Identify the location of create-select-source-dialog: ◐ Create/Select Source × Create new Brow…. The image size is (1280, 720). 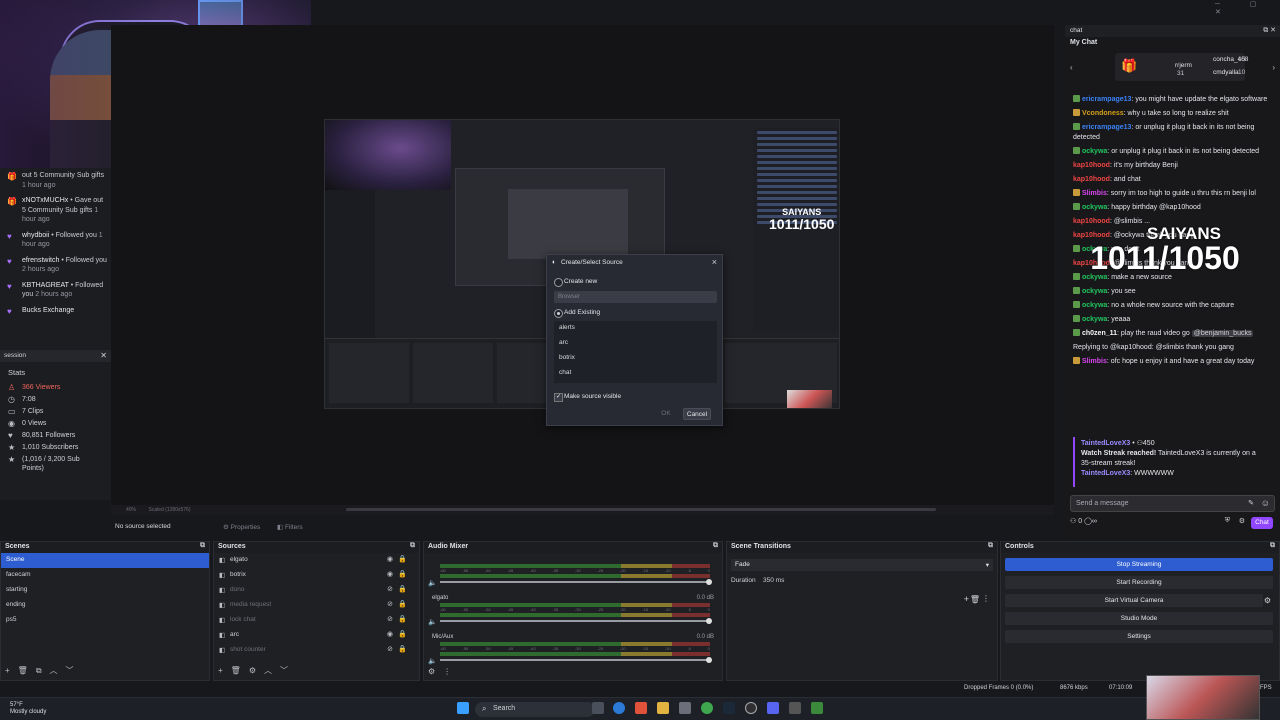
(634, 340).